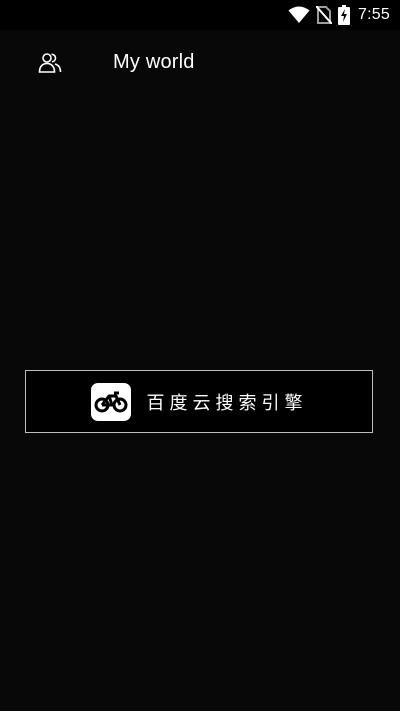 This screenshot has height=711, width=400. What do you see at coordinates (374, 14) in the screenshot?
I see `status-time: 7:55` at bounding box center [374, 14].